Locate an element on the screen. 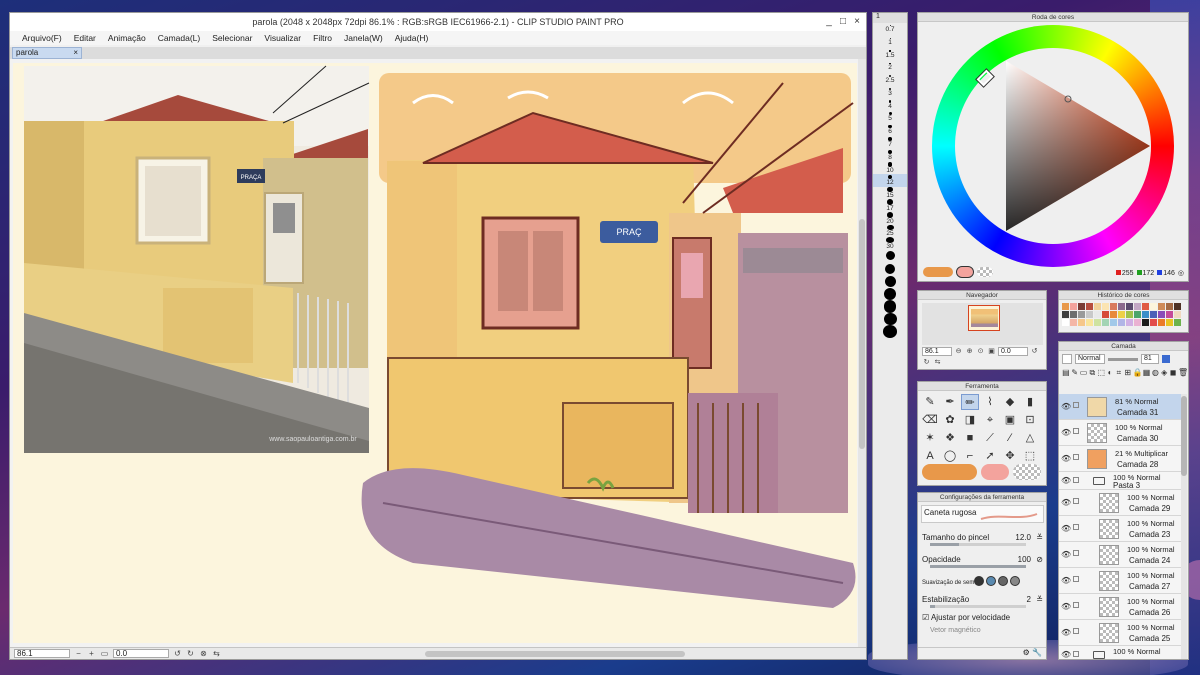  mask-icon: ◐ is located at coordinates (1110, 372).